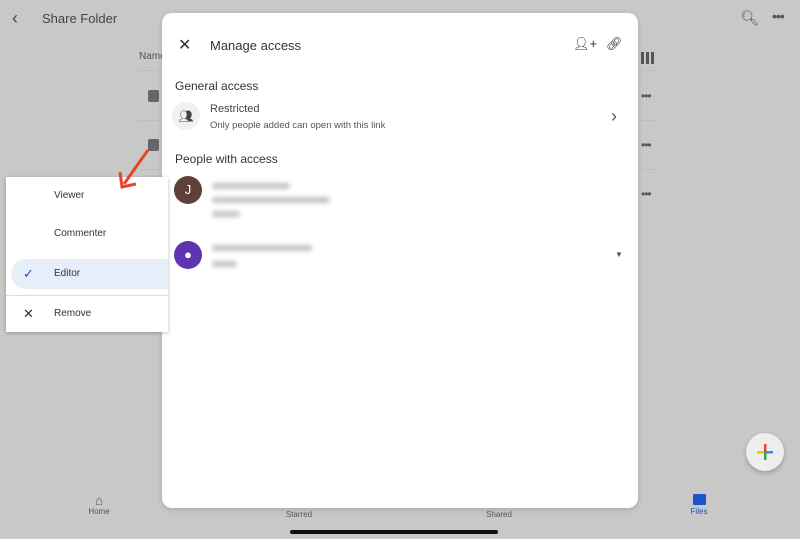 This screenshot has width=800, height=539. I want to click on nav-home: ⌂ Home, so click(99, 504).